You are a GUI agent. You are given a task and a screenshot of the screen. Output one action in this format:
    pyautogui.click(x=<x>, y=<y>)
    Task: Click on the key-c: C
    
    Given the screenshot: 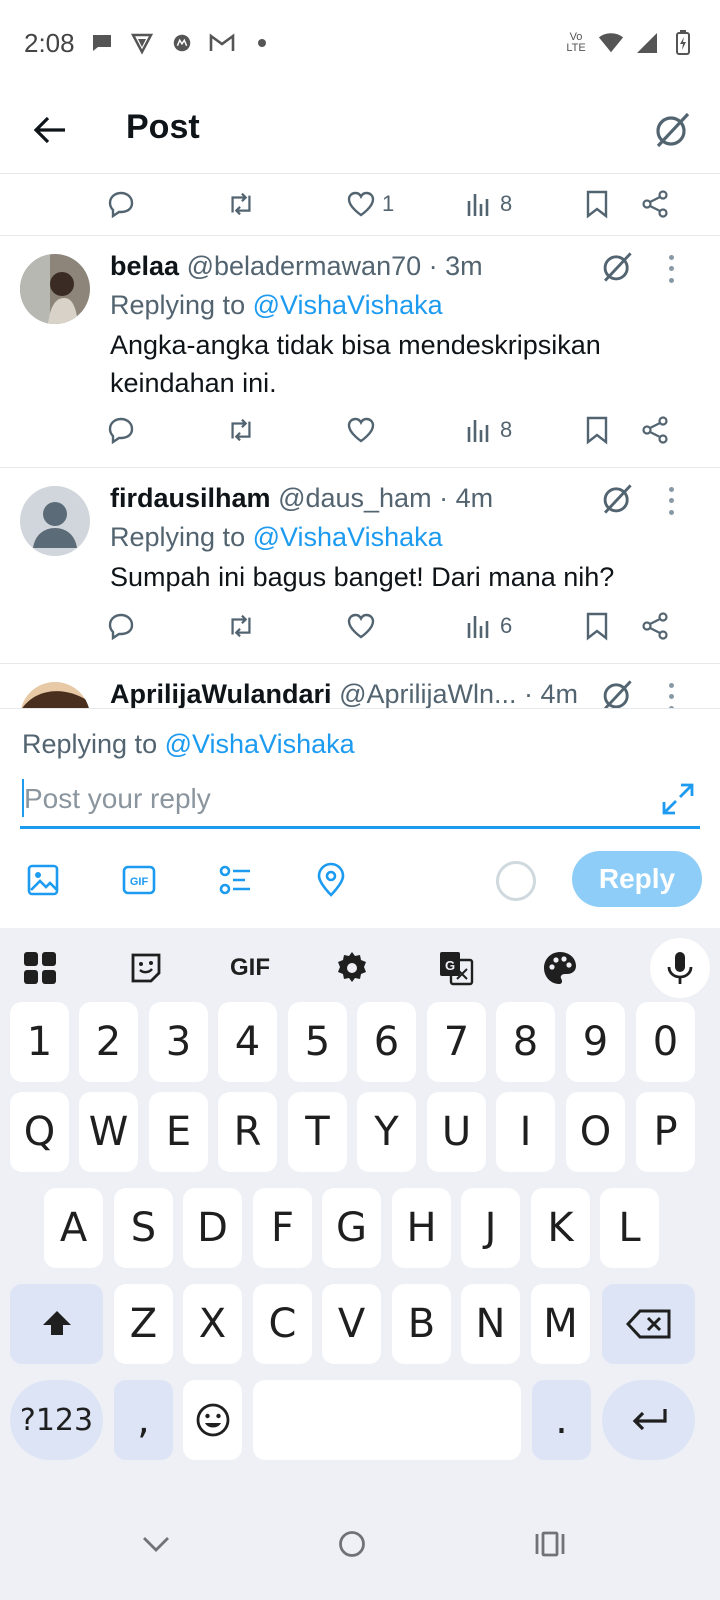 What is the action you would take?
    pyautogui.click(x=282, y=1324)
    